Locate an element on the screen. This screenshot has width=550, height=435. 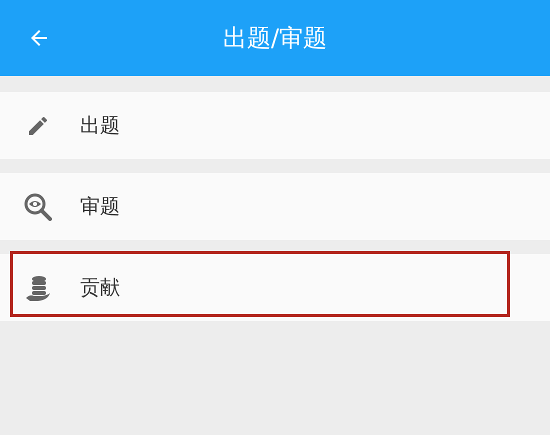
coins-hand-icon is located at coordinates (38, 288).